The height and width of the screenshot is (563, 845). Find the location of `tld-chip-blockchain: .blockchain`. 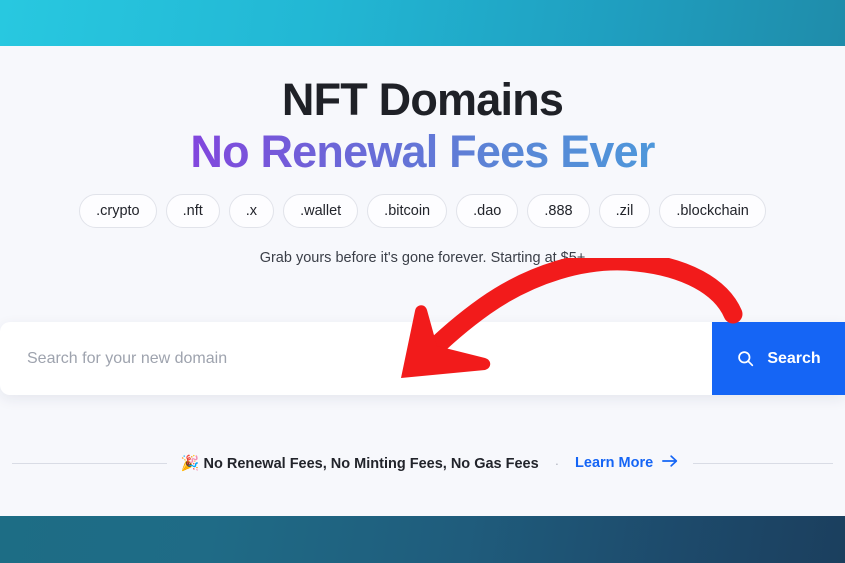

tld-chip-blockchain: .blockchain is located at coordinates (712, 211).